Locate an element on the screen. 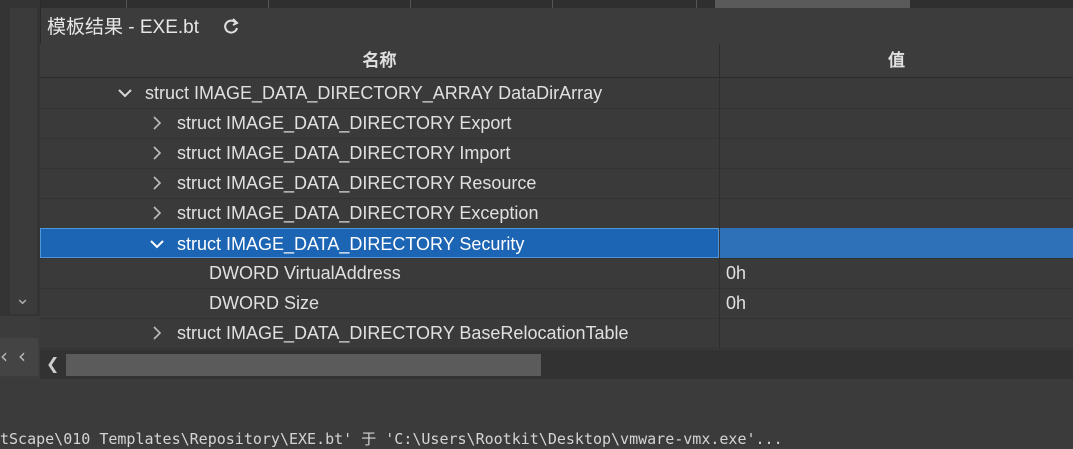 This screenshot has width=1073, height=449. row-label: struct IMAGE_DATA_DIRECTORY Export is located at coordinates (344, 123).